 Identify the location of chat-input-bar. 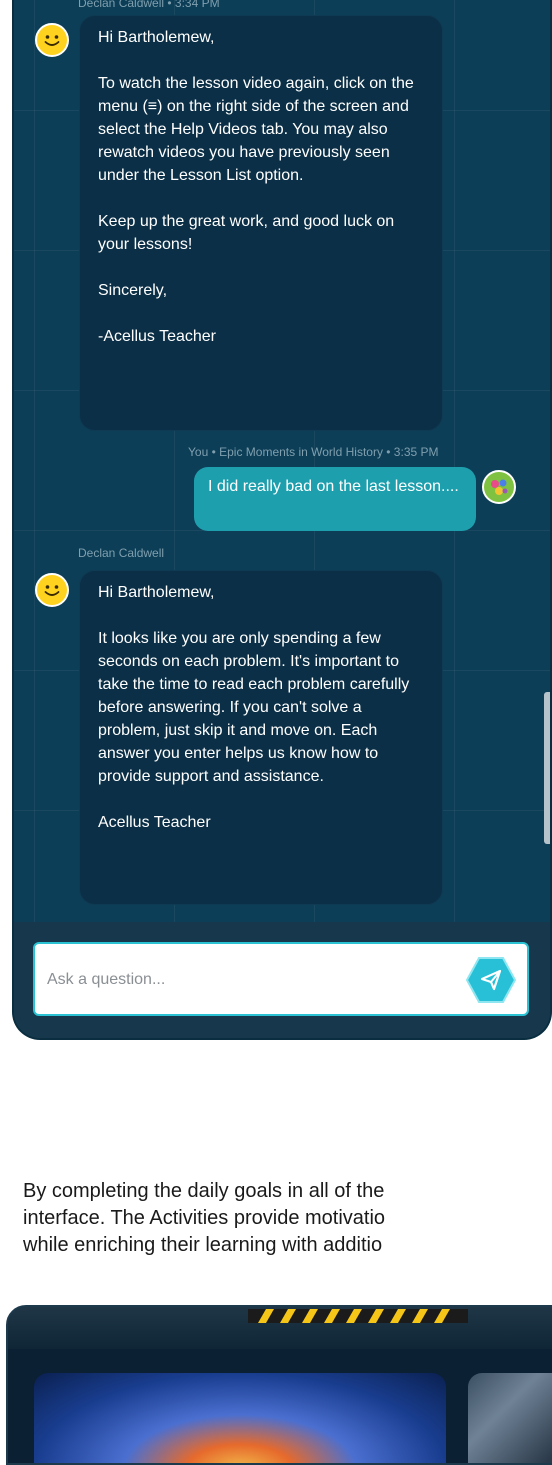
(282, 980).